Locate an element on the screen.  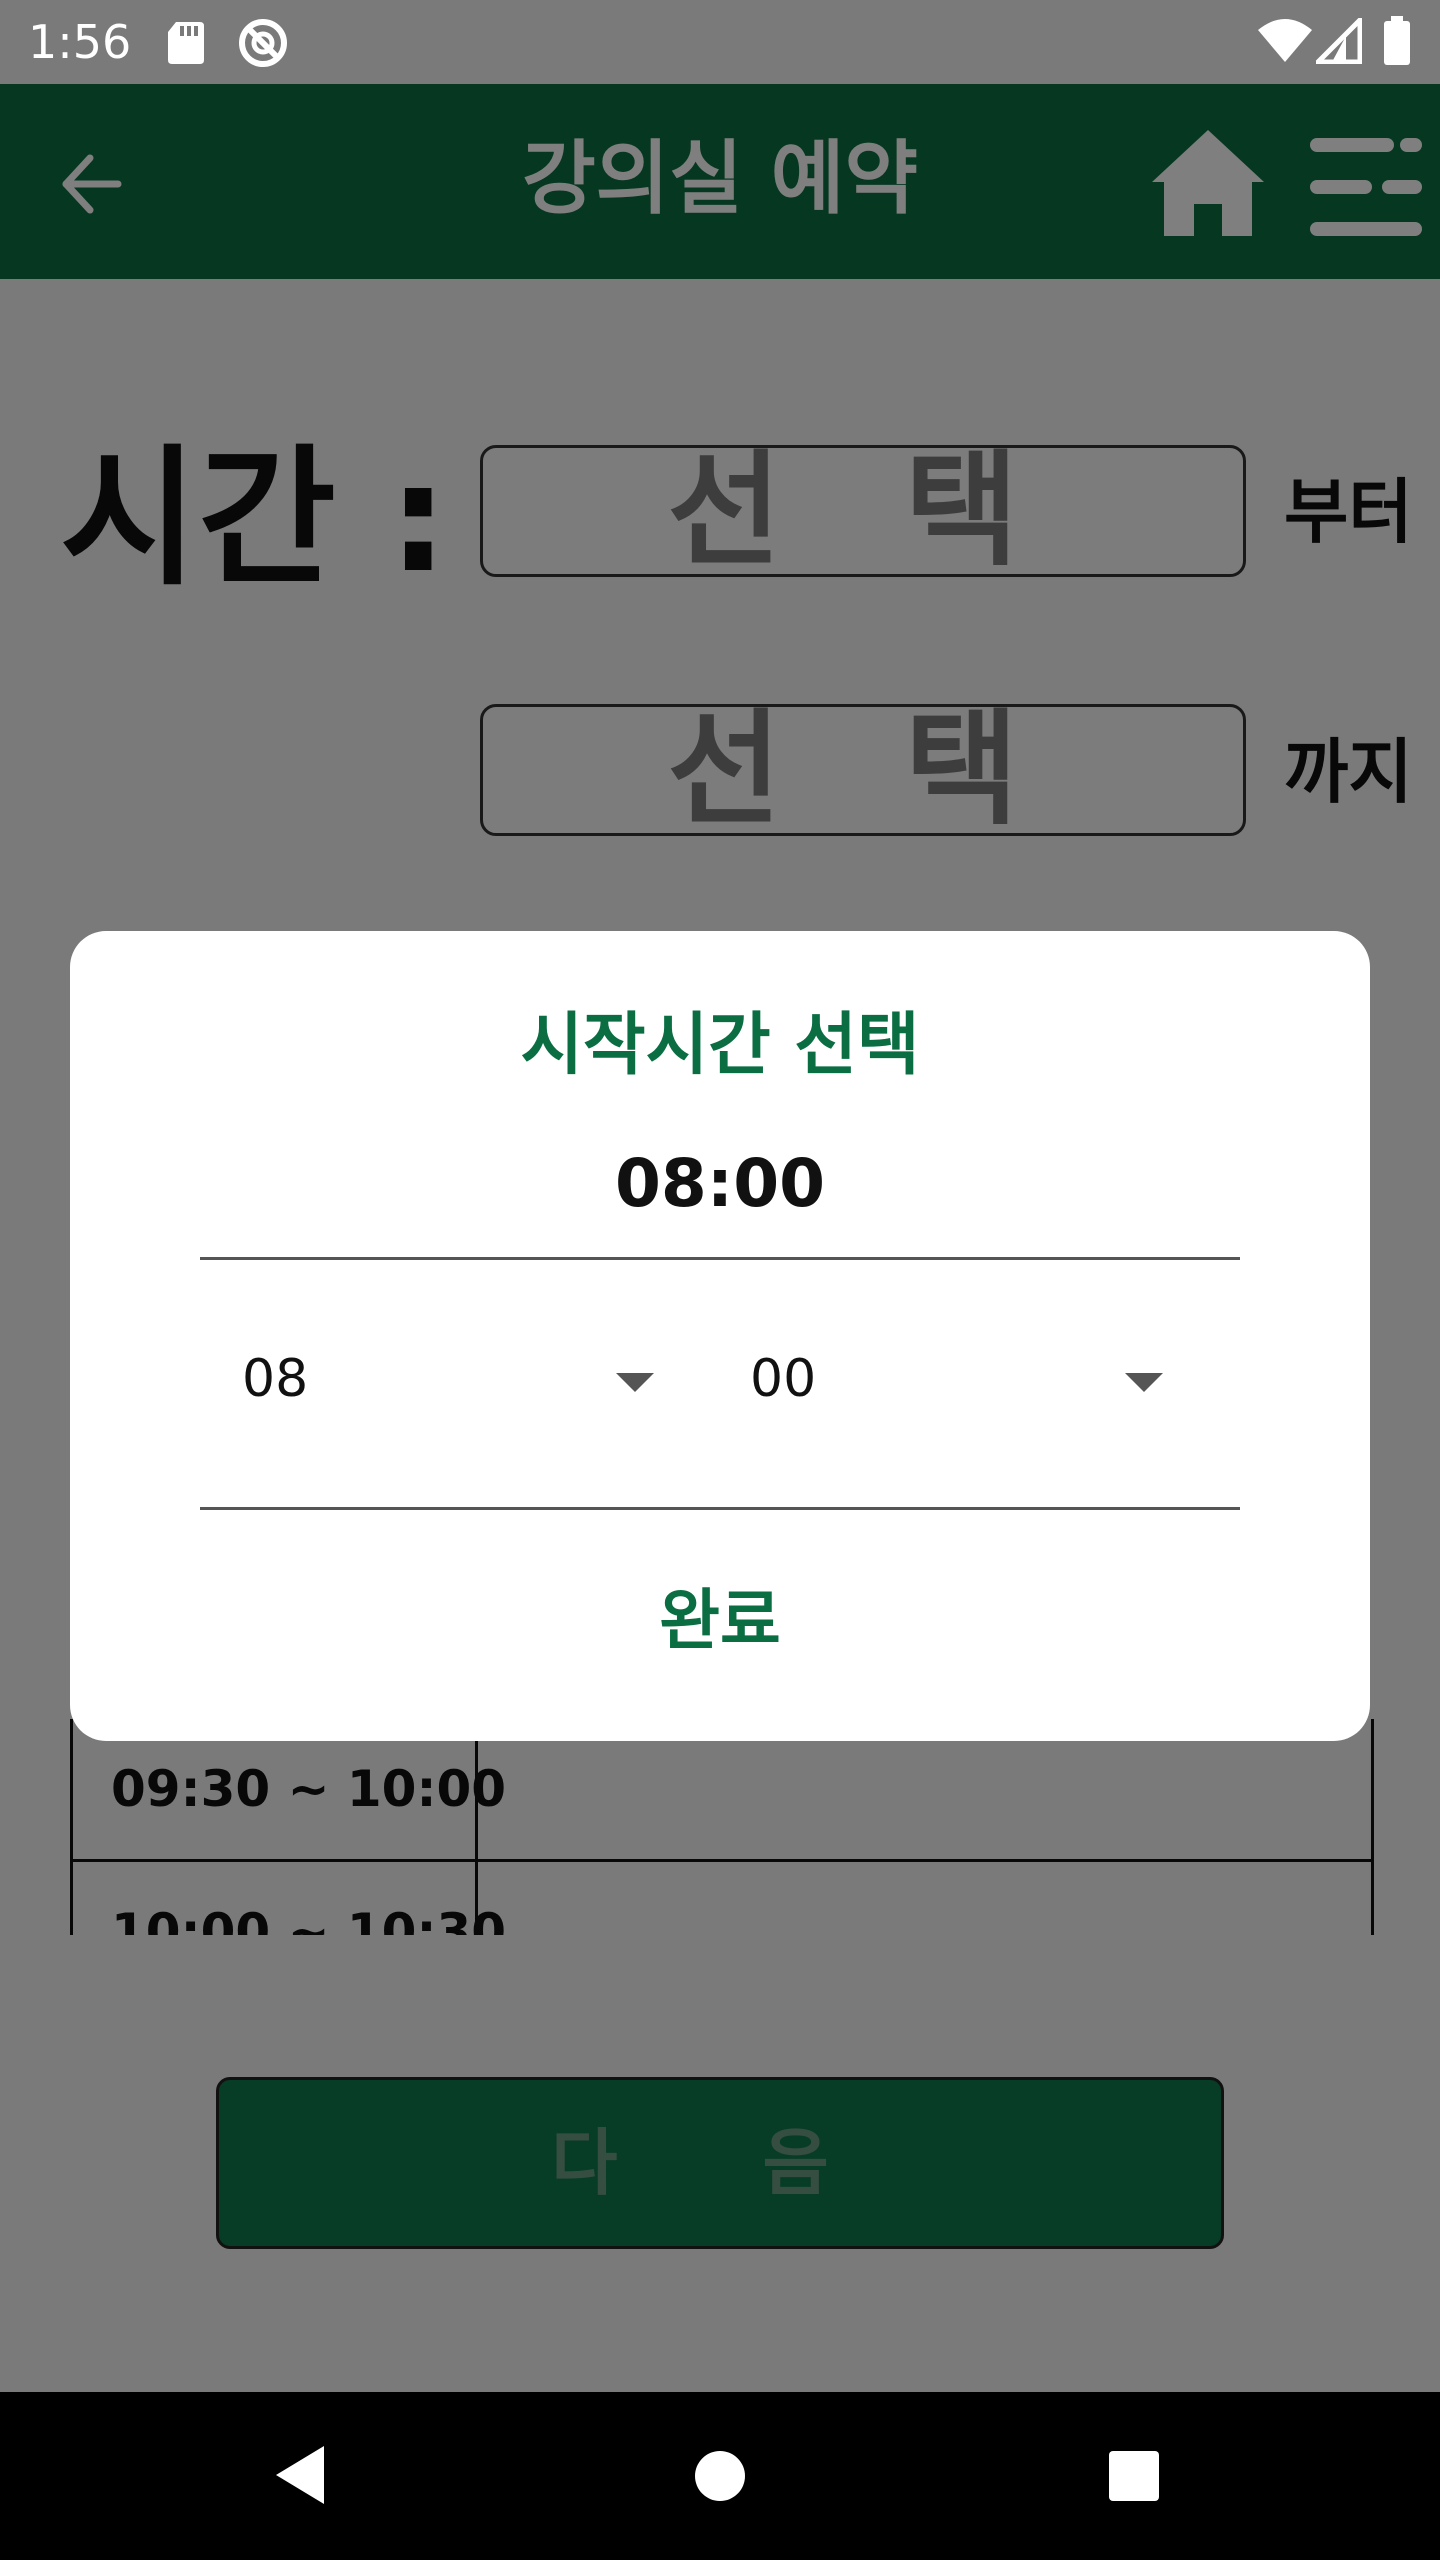
nav-recents-icon is located at coordinates (1134, 2478).